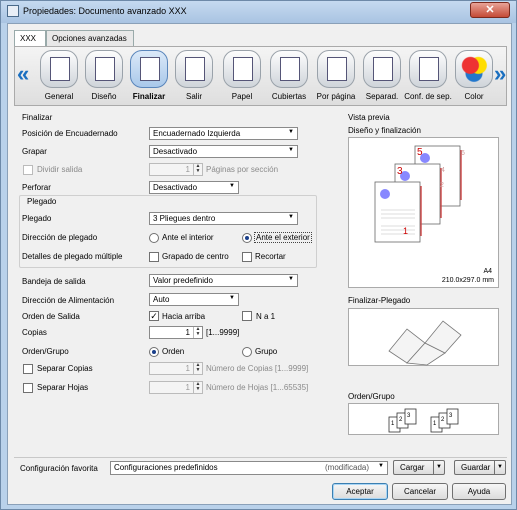 This screenshot has height=510, width=517. I want to click on tb-papel: Papel, so click(242, 77).